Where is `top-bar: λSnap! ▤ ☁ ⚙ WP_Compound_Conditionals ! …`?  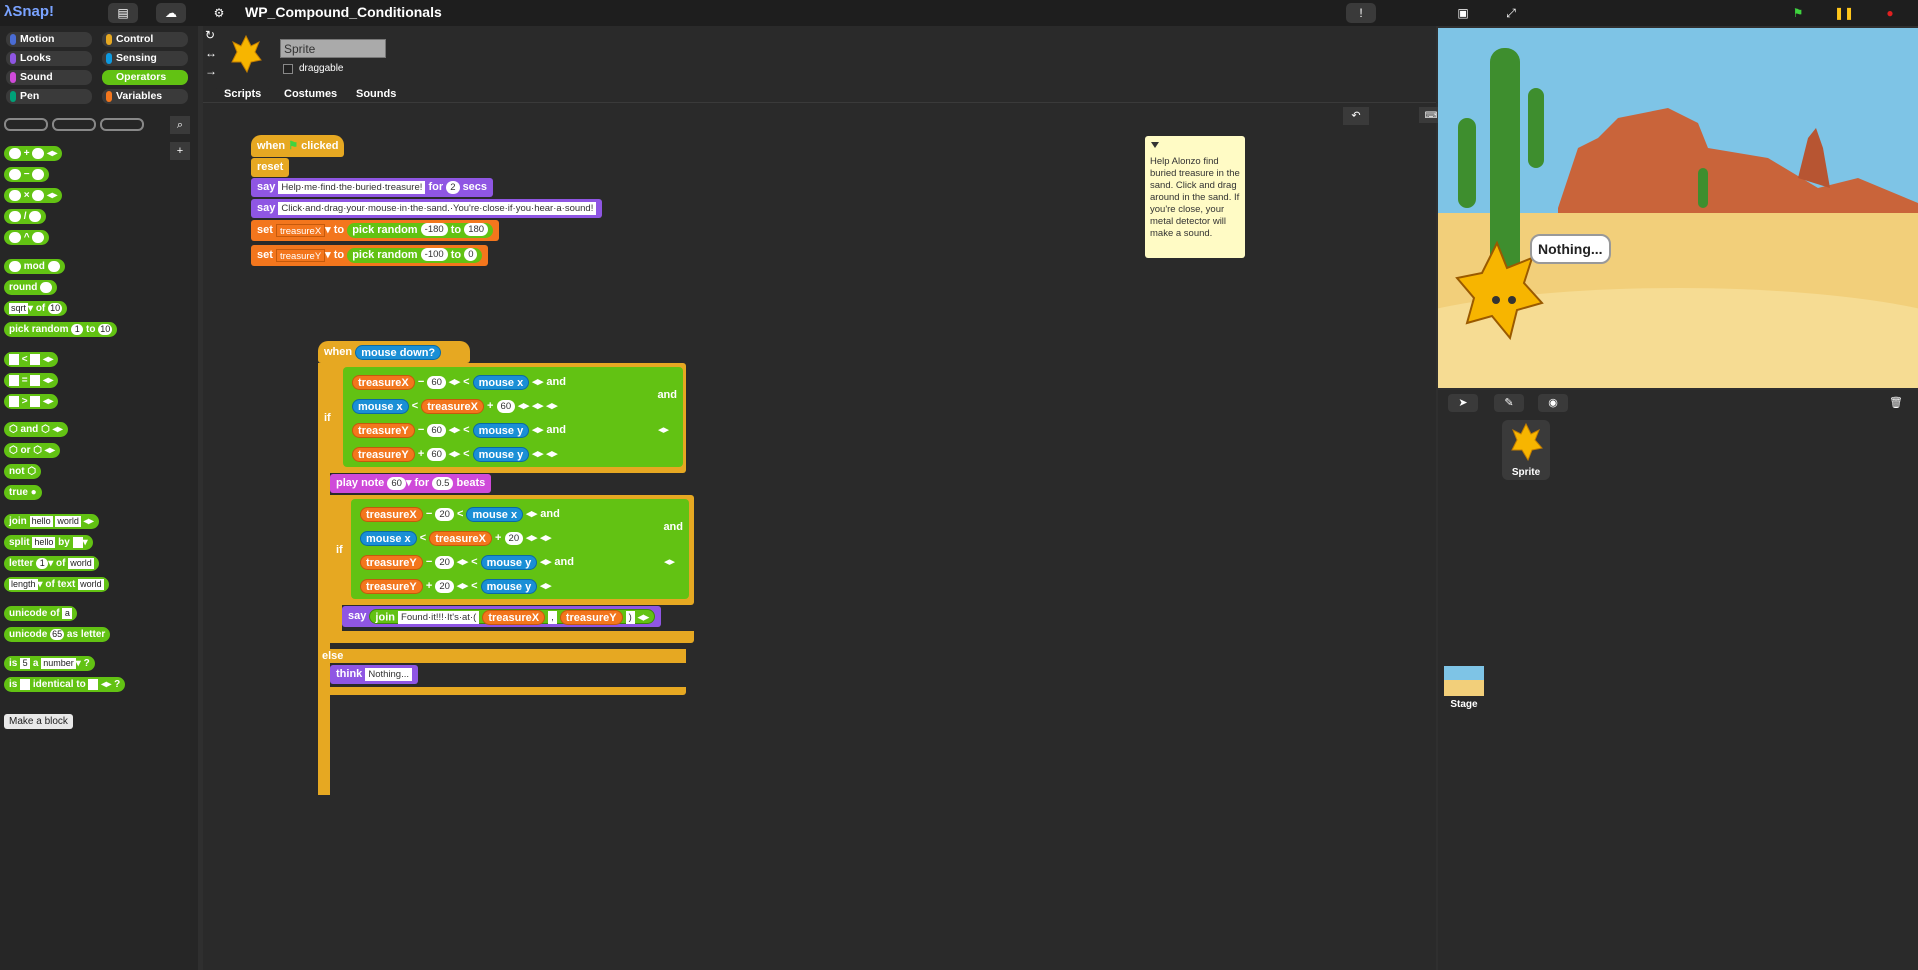 top-bar: λSnap! ▤ ☁ ⚙ WP_Compound_Conditionals ! … is located at coordinates (959, 13).